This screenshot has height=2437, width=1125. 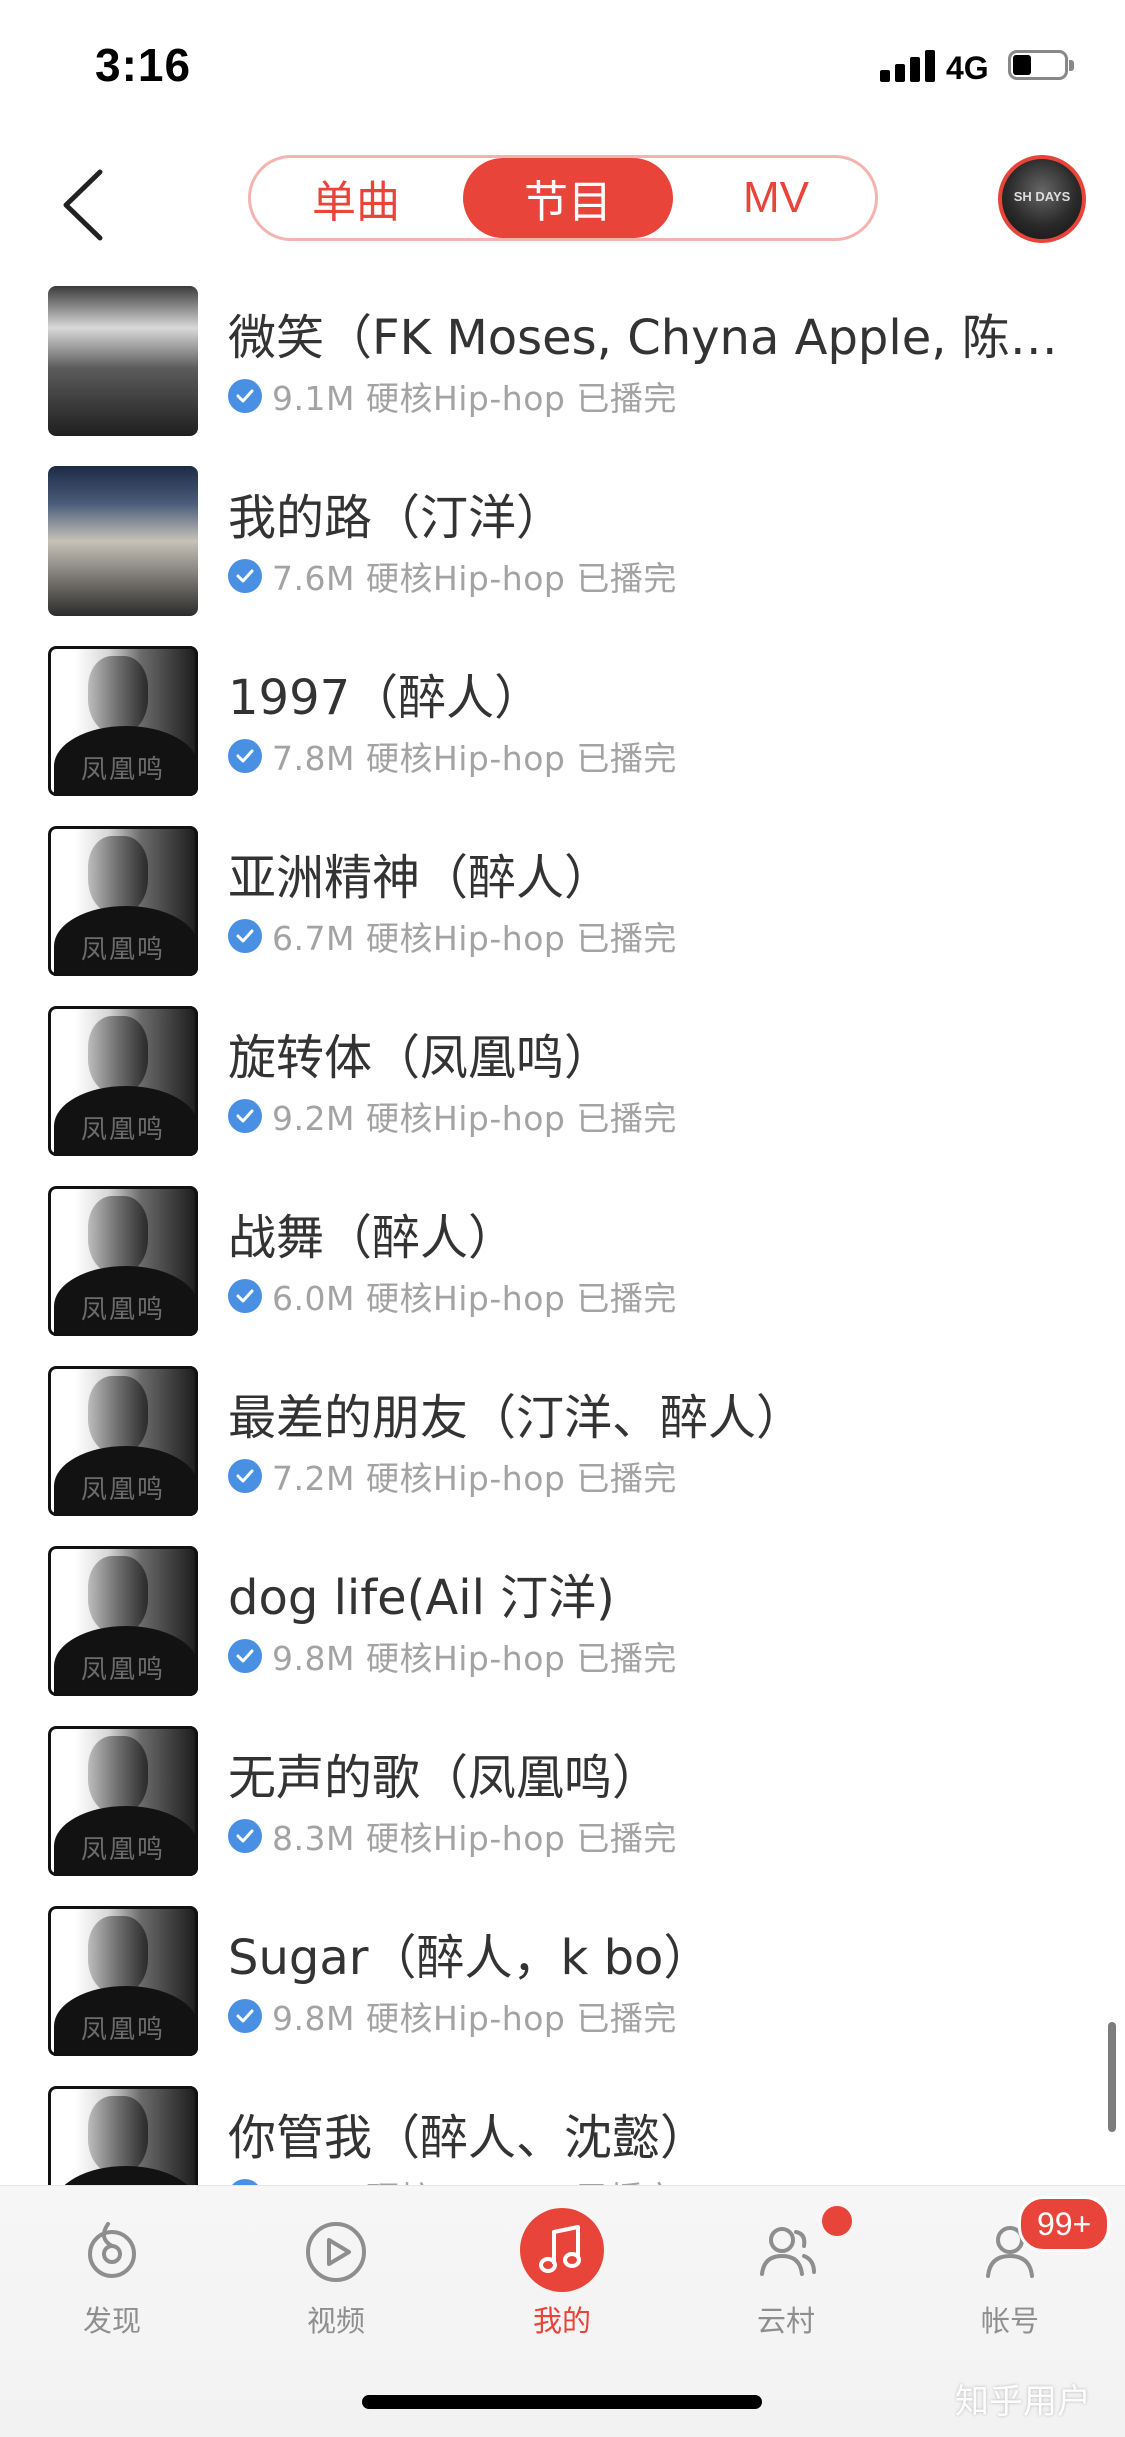 I want to click on scrollbar, so click(x=1112, y=2077).